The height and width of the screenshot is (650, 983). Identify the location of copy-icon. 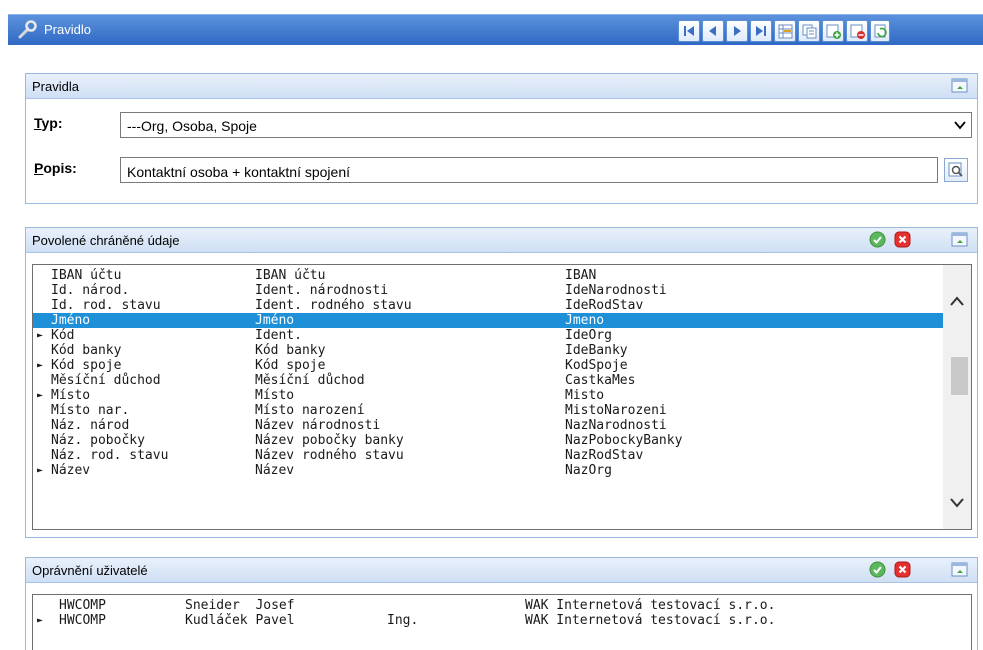
(809, 31).